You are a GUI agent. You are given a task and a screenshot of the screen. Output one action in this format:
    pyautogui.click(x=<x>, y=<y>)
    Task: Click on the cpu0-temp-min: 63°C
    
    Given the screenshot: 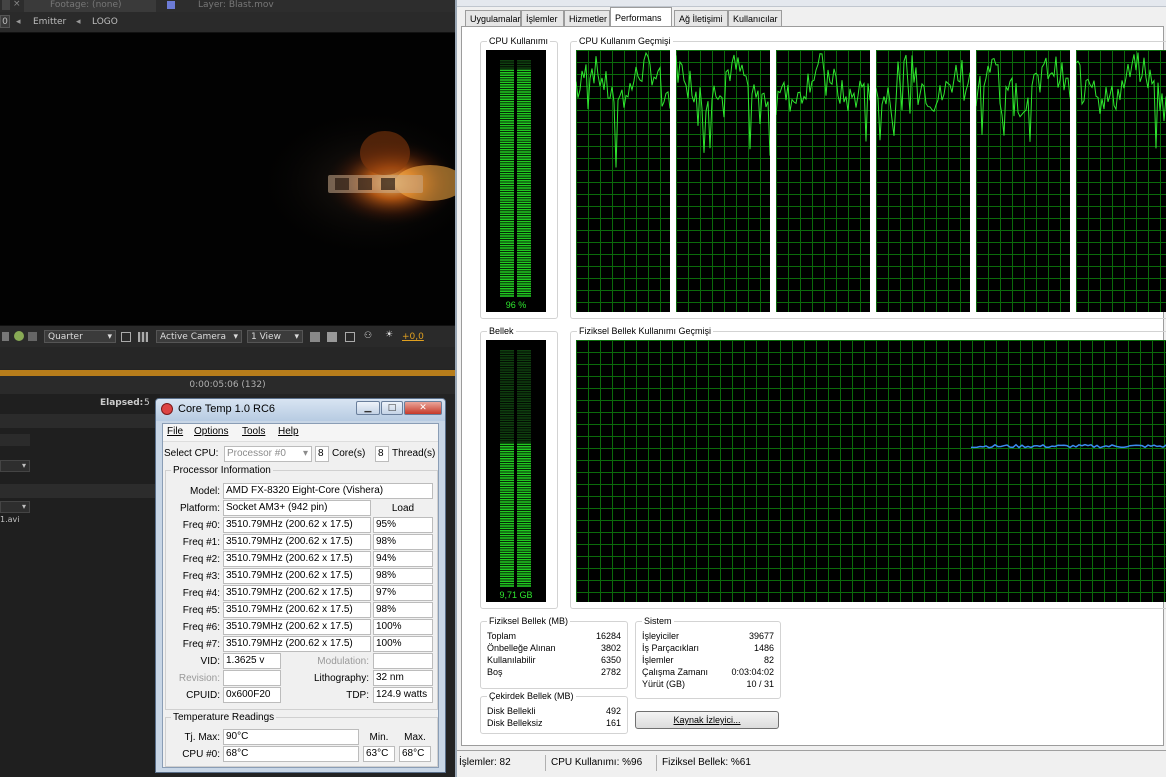 What is the action you would take?
    pyautogui.click(x=379, y=754)
    